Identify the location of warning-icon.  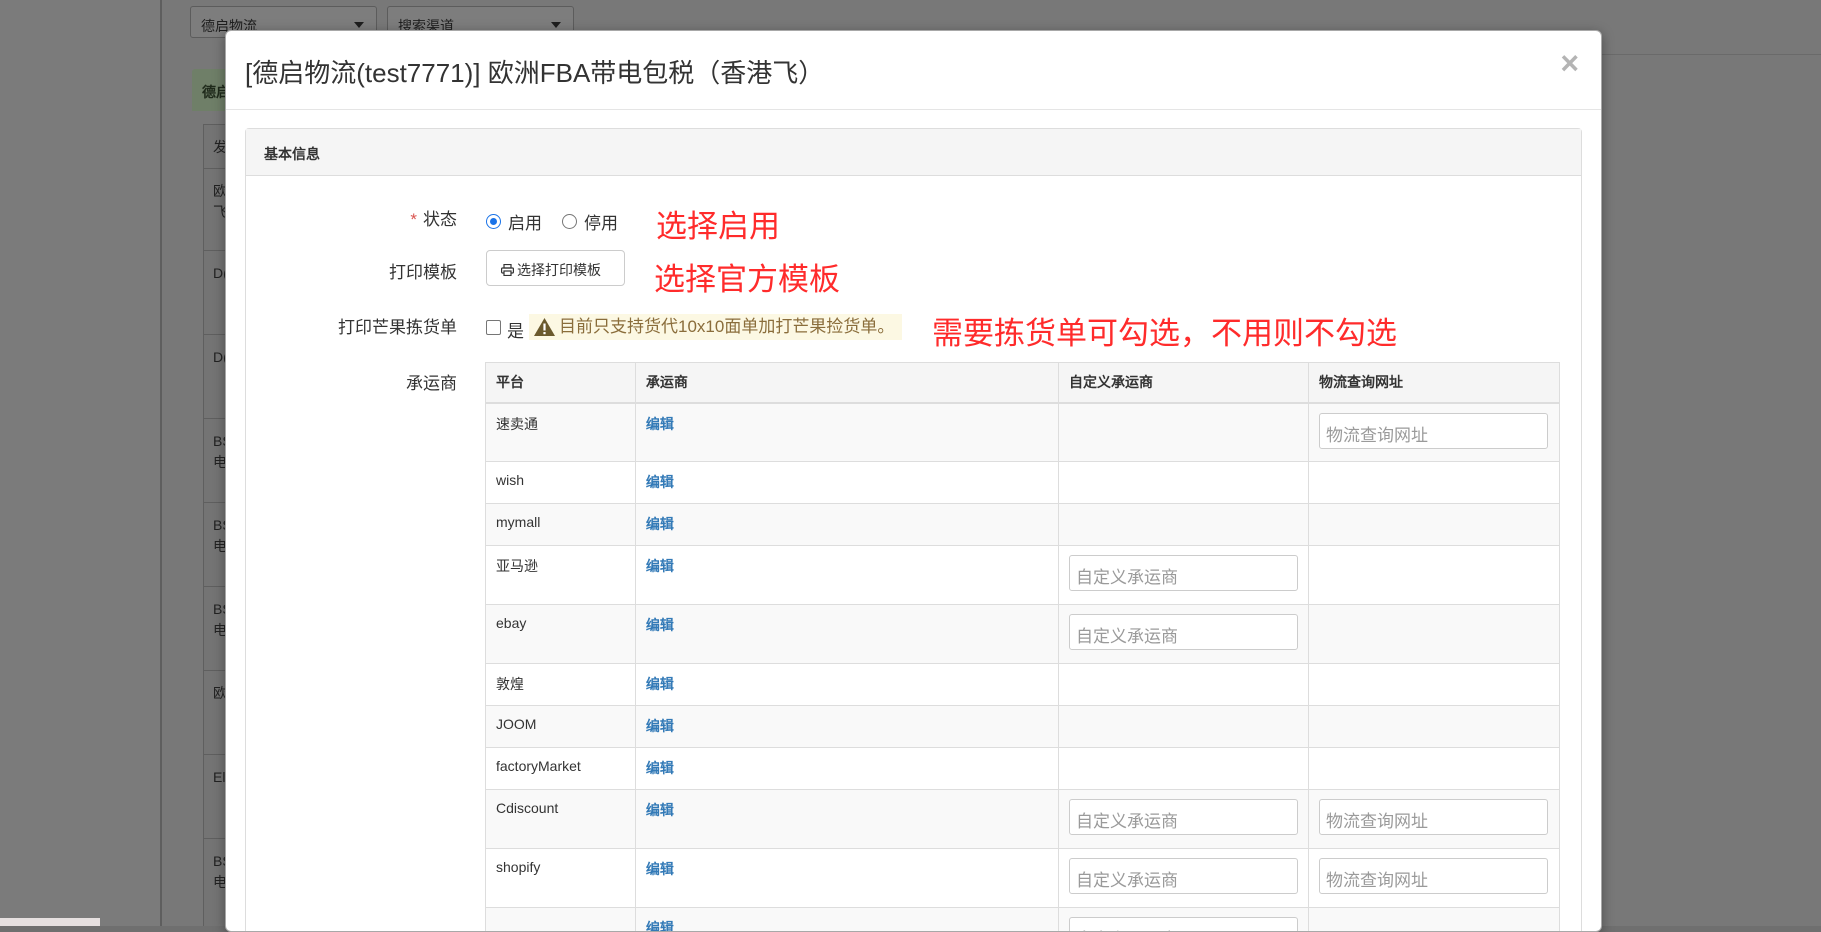
(544, 327).